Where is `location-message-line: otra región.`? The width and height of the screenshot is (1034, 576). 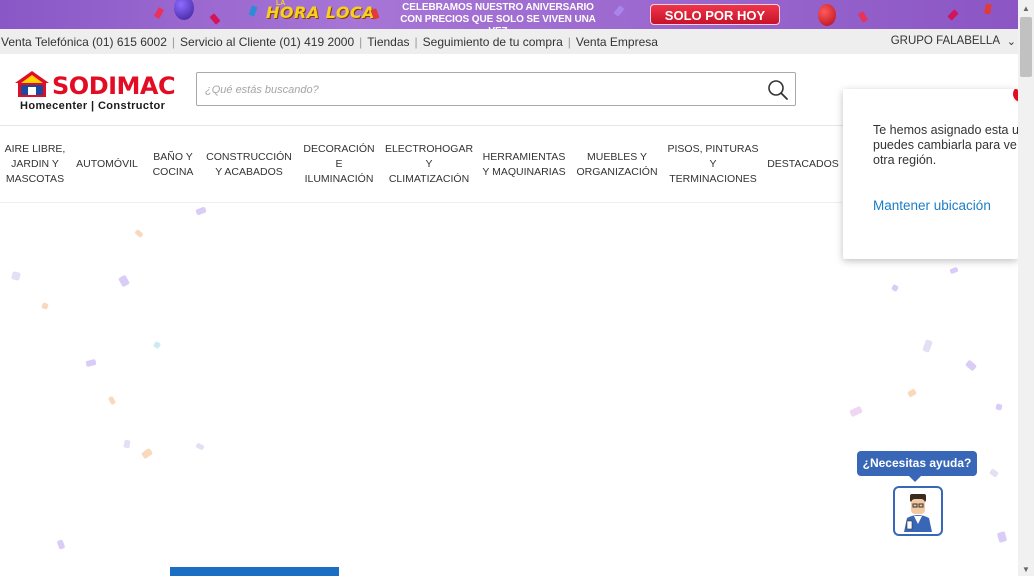
location-message-line: otra región. is located at coordinates (905, 160).